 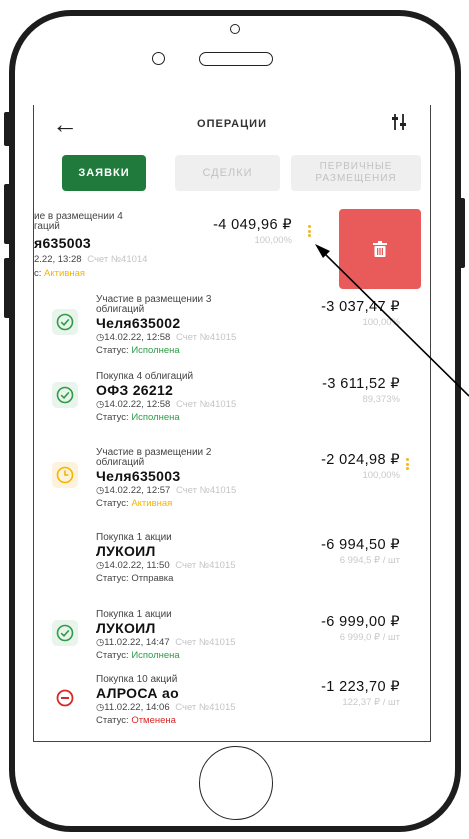 What do you see at coordinates (356, 178) in the screenshot?
I see `tab-primary-line2: РАЗМЕЩЕНИЯ` at bounding box center [356, 178].